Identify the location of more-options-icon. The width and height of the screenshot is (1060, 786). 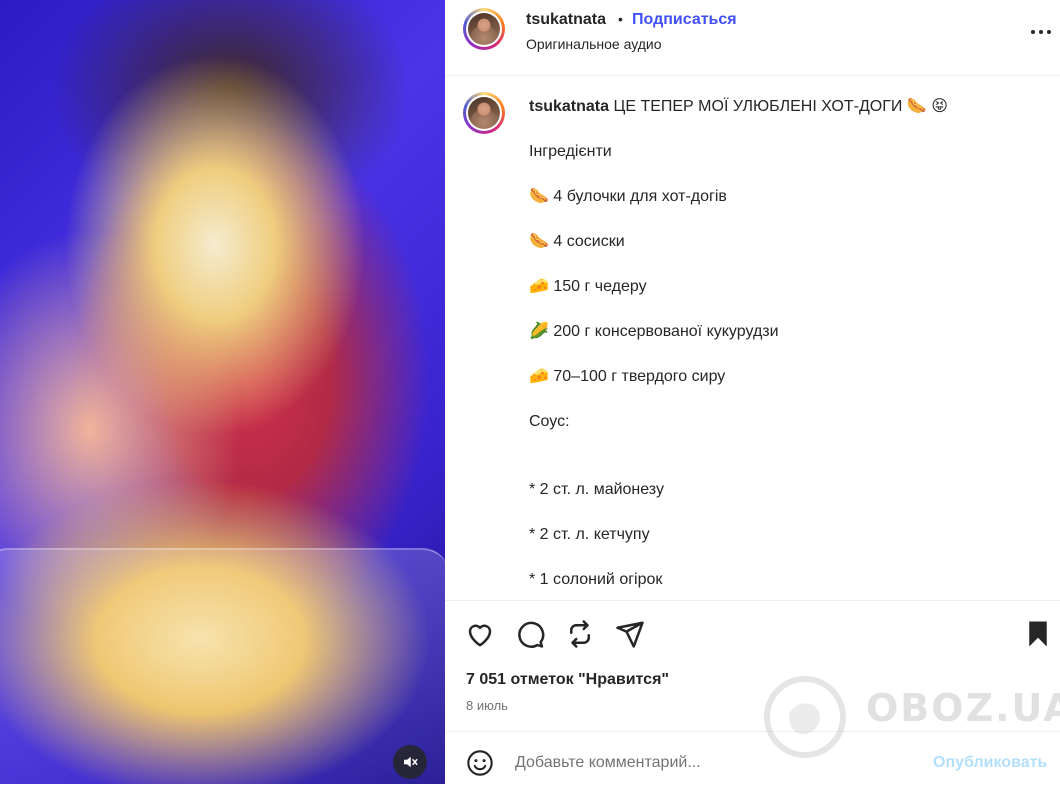
(1041, 32).